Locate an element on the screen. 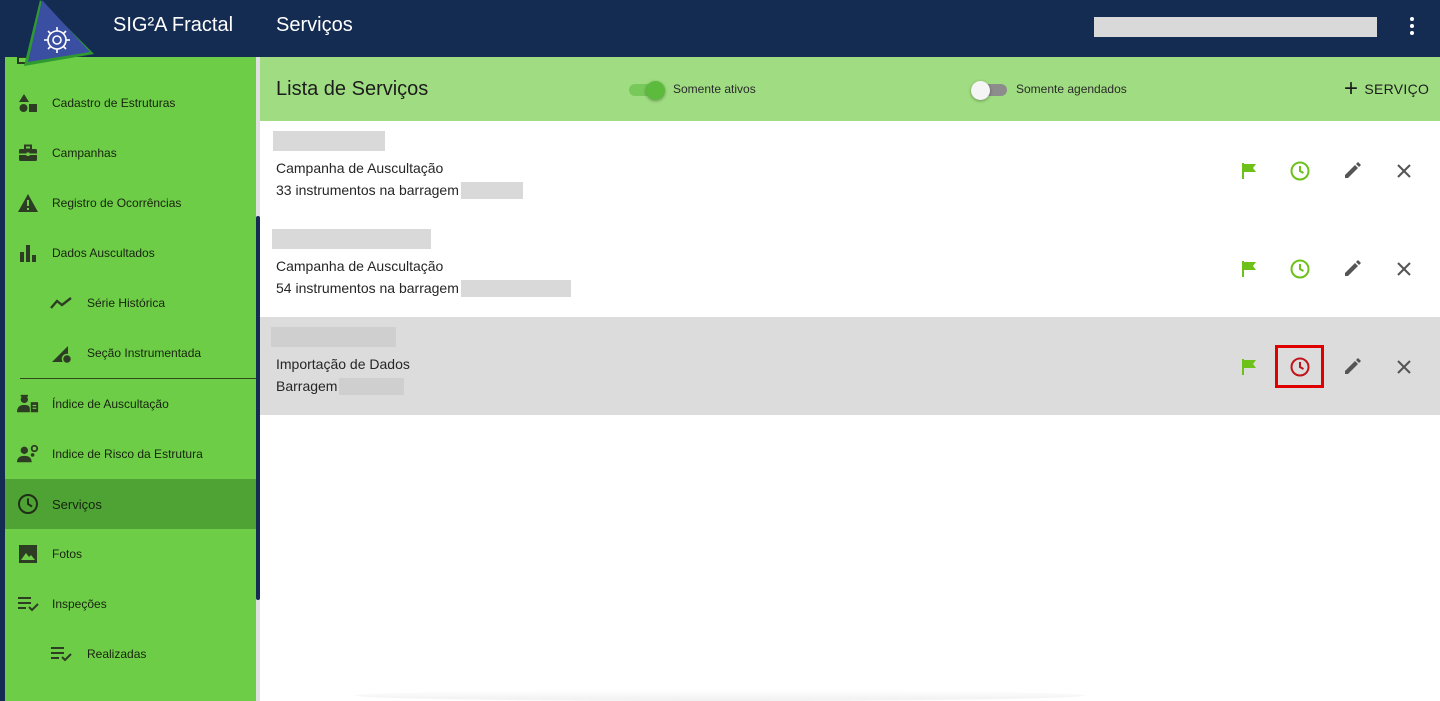  partial-item-icon is located at coordinates (61, 698).